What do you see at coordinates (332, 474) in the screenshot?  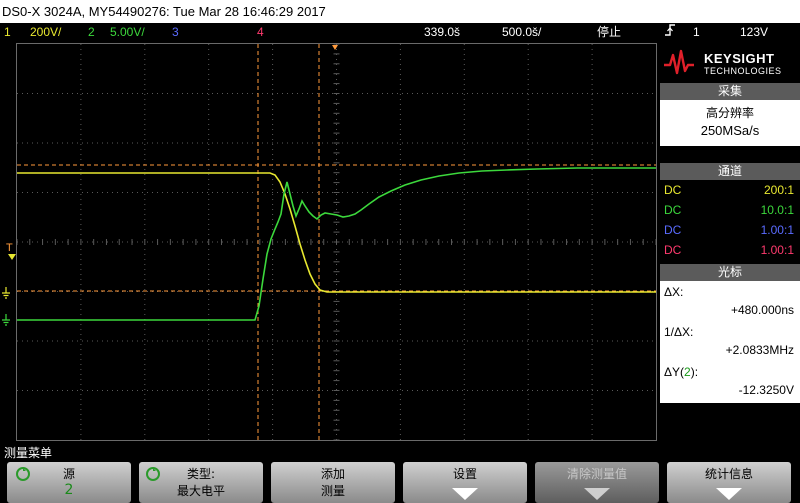 I see `softkey-add-label: 添加` at bounding box center [332, 474].